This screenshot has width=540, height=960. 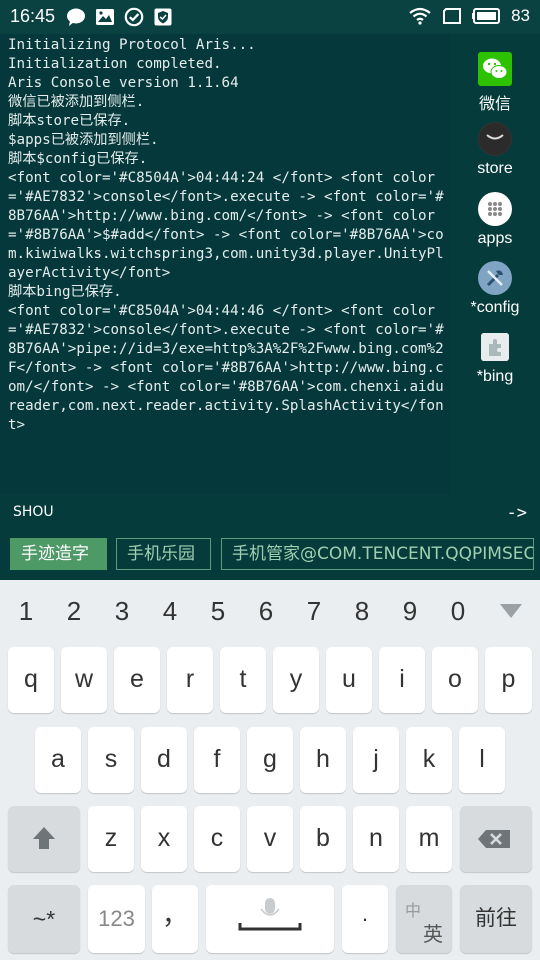 I want to click on key-d: d, so click(x=164, y=760).